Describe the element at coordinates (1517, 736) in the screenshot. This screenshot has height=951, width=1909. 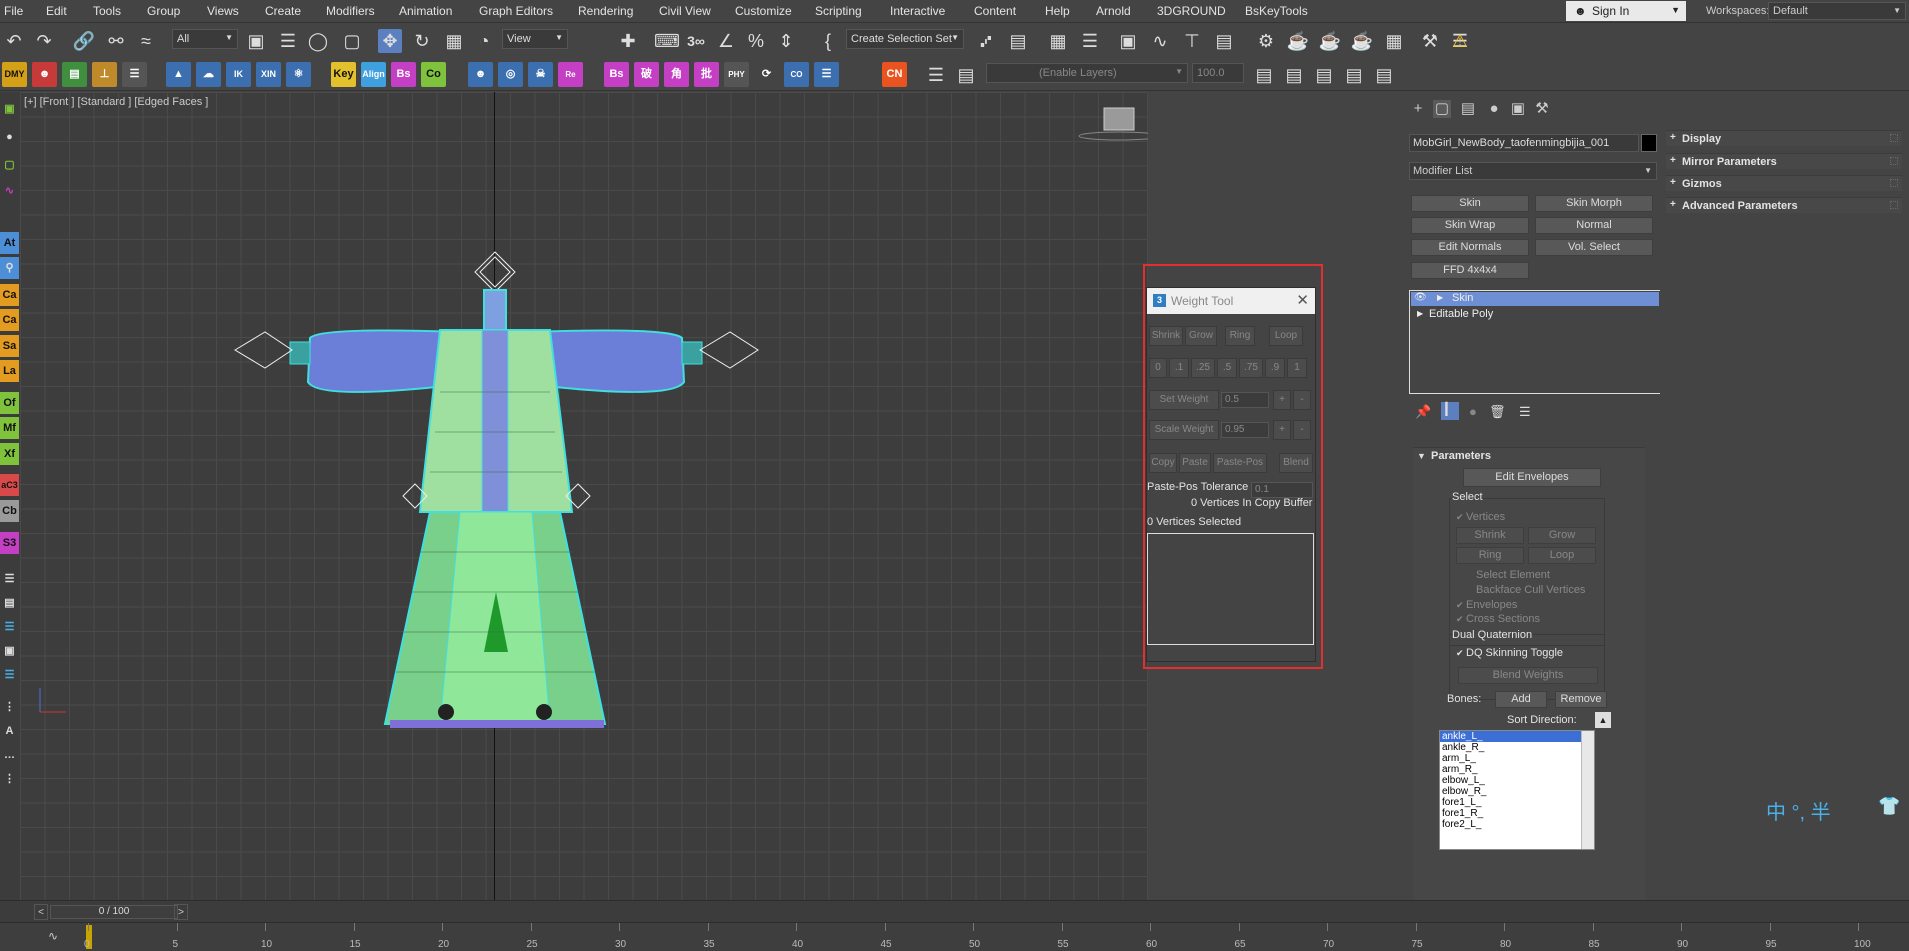
I see `bone-item: ankle_L_` at that location.